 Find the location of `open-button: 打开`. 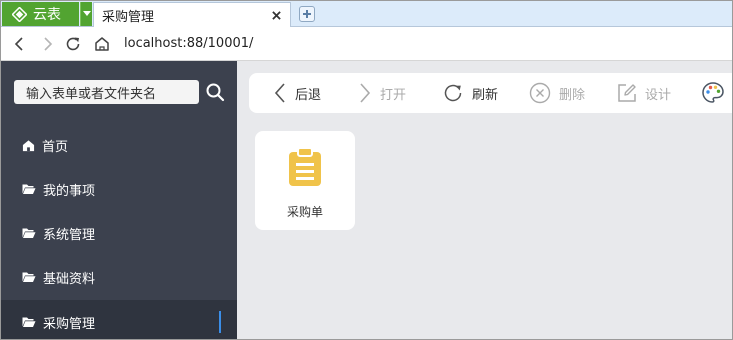

open-button: 打开 is located at coordinates (382, 93).